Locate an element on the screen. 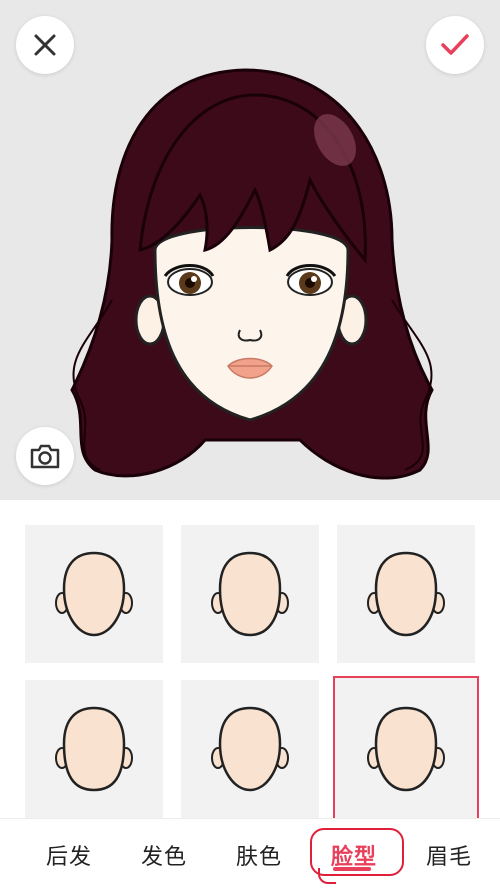 The width and height of the screenshot is (500, 889). check-icon is located at coordinates (455, 44).